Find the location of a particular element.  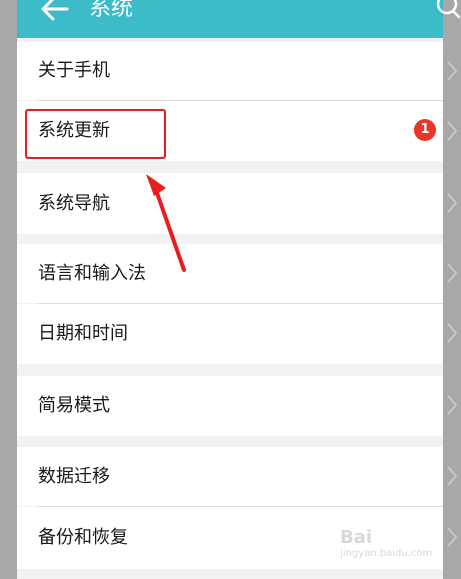

update-badge: 1 is located at coordinates (425, 130).